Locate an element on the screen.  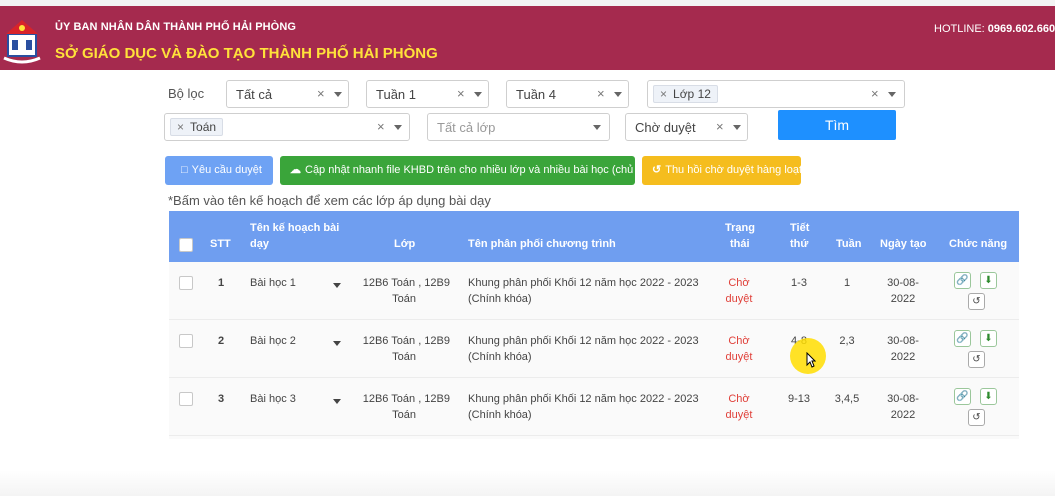
subject-select: × Toán × is located at coordinates (287, 127).